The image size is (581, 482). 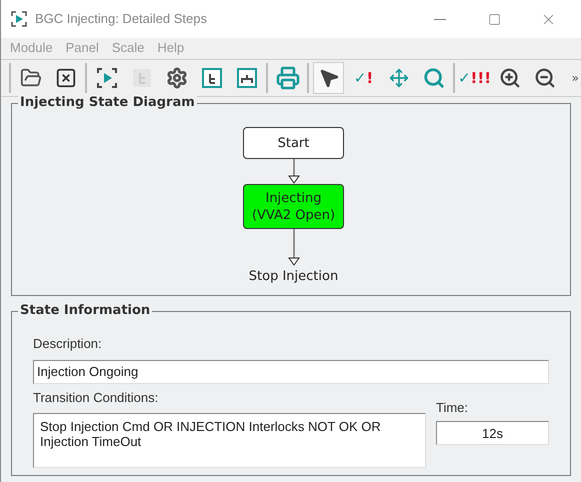 What do you see at coordinates (433, 78) in the screenshot?
I see `search-icon` at bounding box center [433, 78].